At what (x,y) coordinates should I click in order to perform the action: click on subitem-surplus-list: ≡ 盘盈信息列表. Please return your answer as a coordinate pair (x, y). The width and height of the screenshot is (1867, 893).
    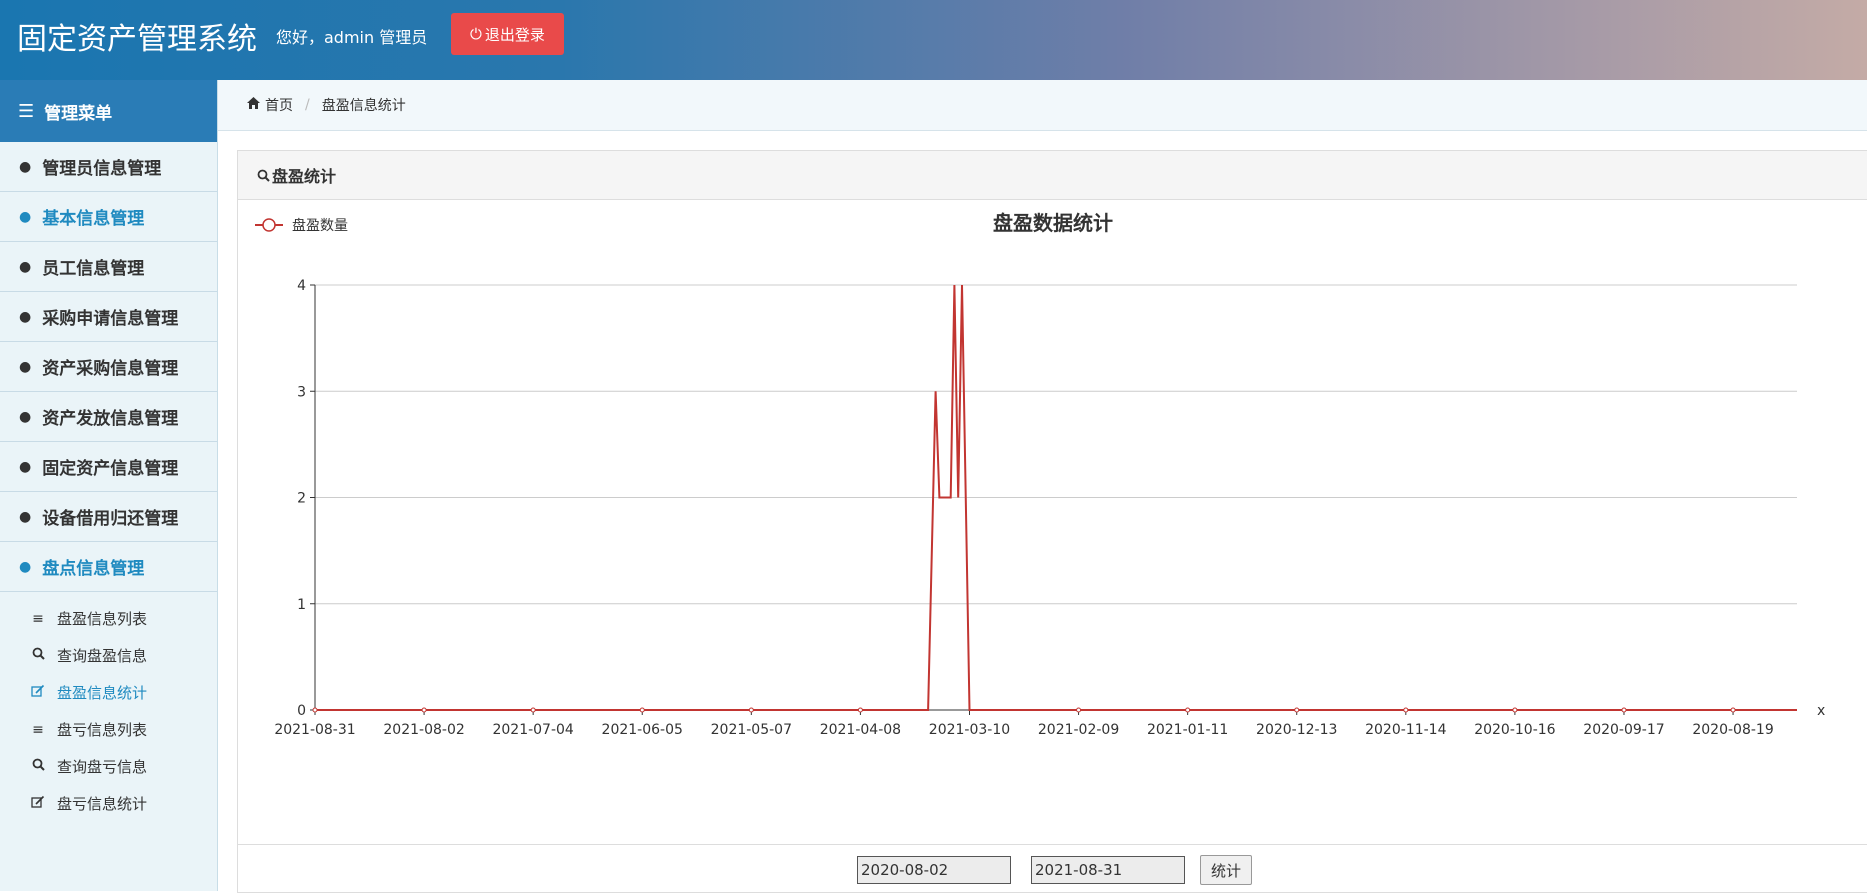
    Looking at the image, I should click on (108, 618).